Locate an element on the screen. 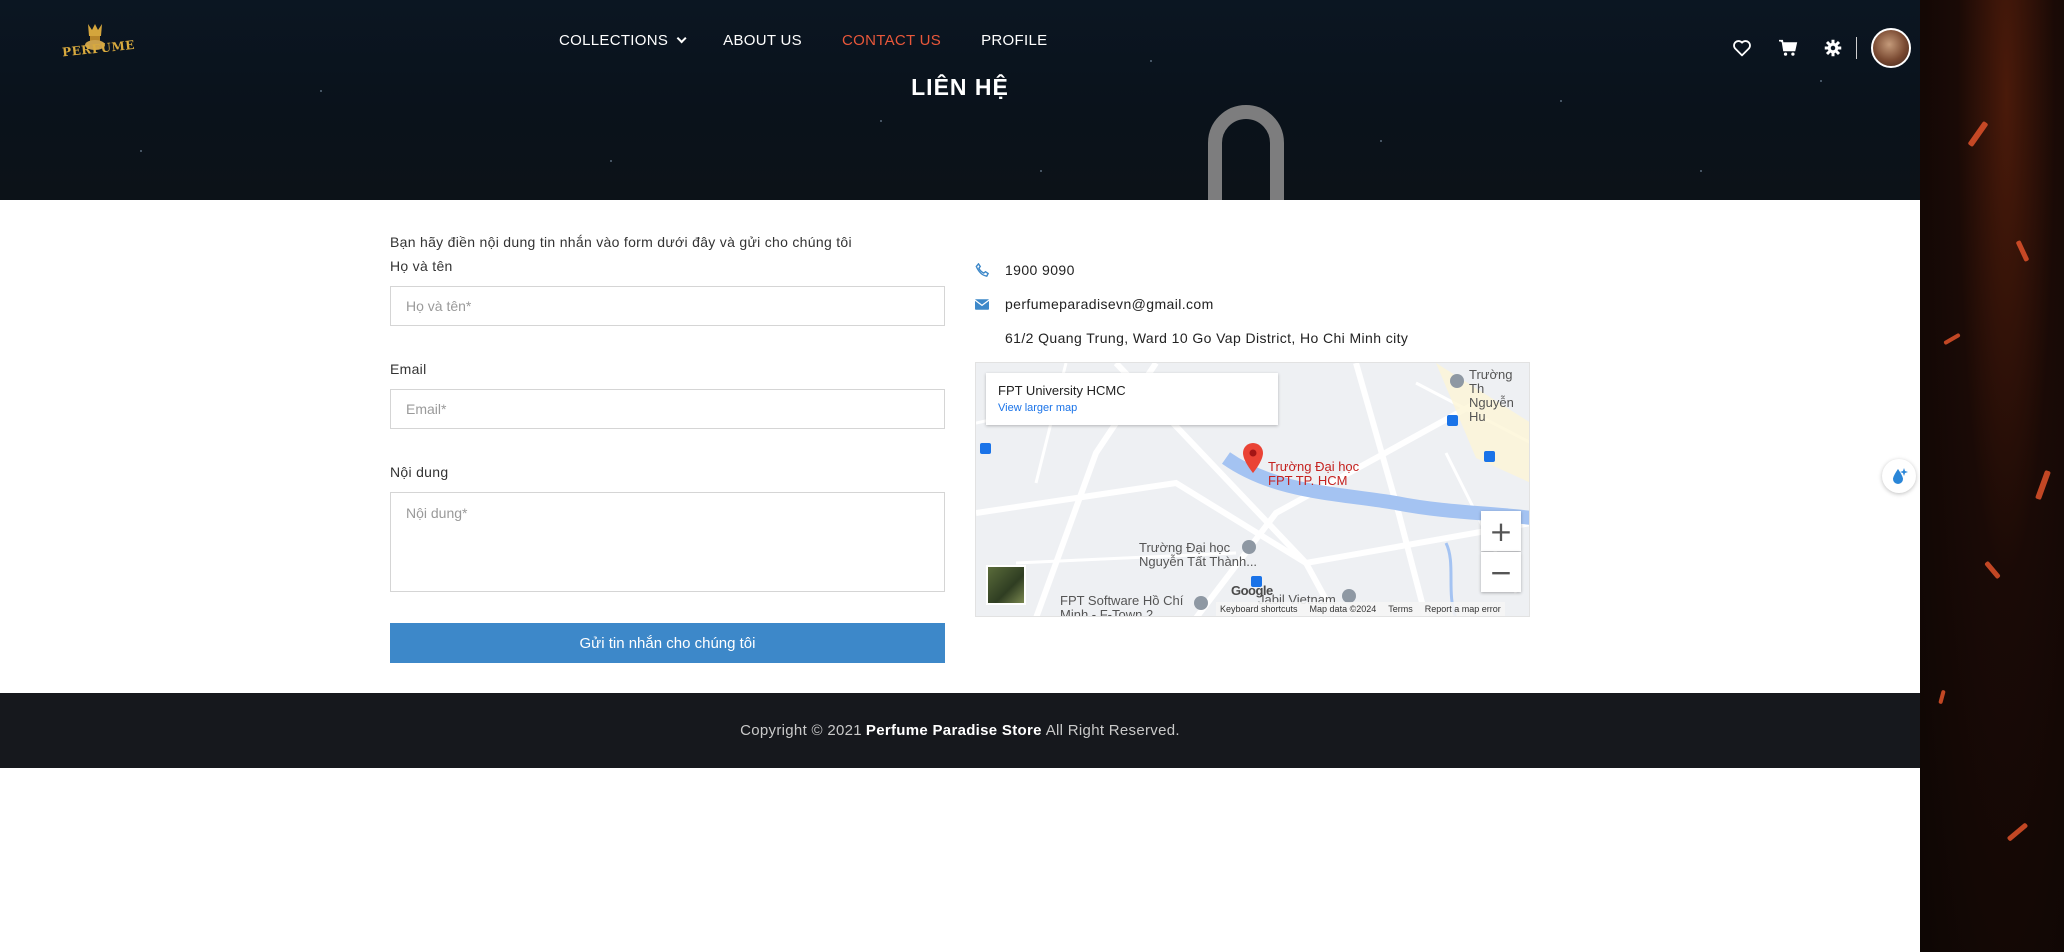 This screenshot has height=952, width=2064. nav-item-profile: PROFILE is located at coordinates (1014, 40).